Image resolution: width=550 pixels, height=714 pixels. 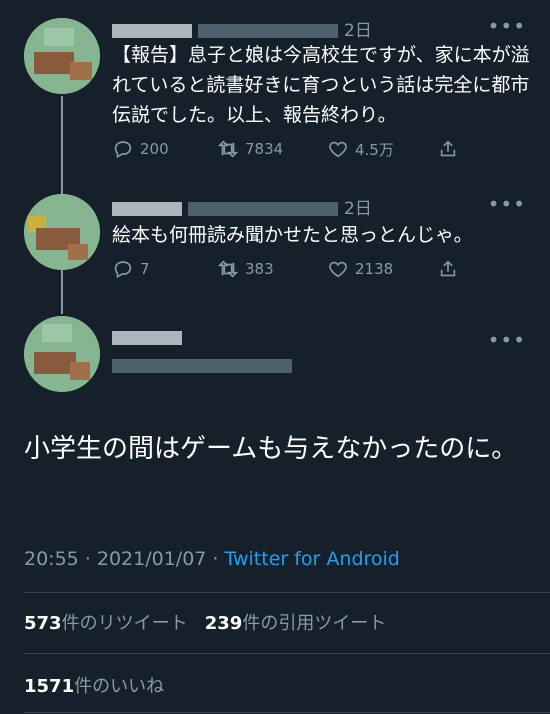 I want to click on author-handle, so click(x=321, y=368).